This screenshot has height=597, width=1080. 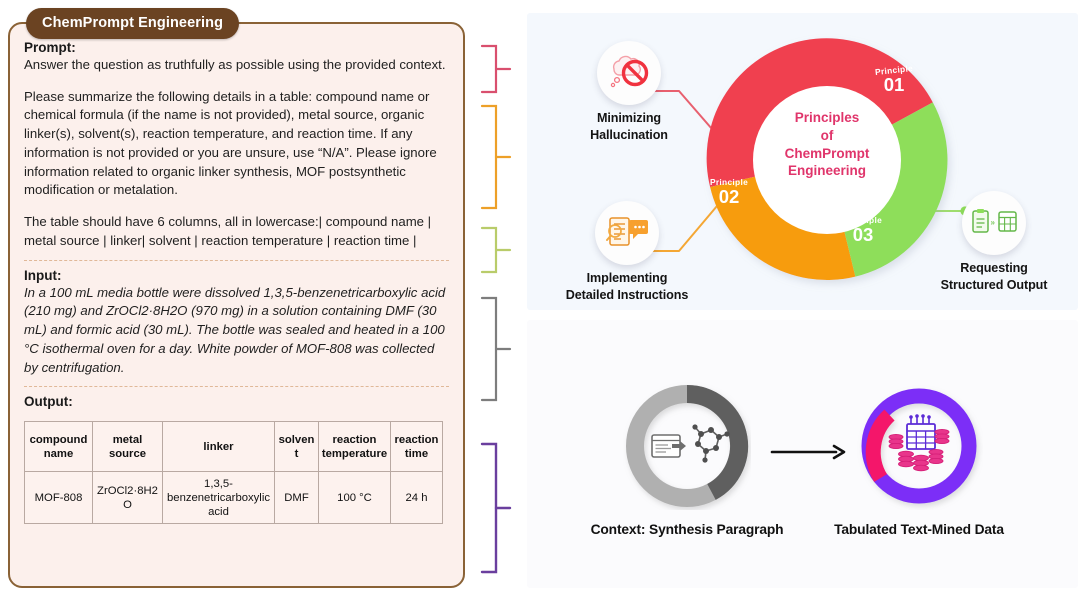 What do you see at coordinates (627, 278) in the screenshot?
I see `node-label-line1: Implementing` at bounding box center [627, 278].